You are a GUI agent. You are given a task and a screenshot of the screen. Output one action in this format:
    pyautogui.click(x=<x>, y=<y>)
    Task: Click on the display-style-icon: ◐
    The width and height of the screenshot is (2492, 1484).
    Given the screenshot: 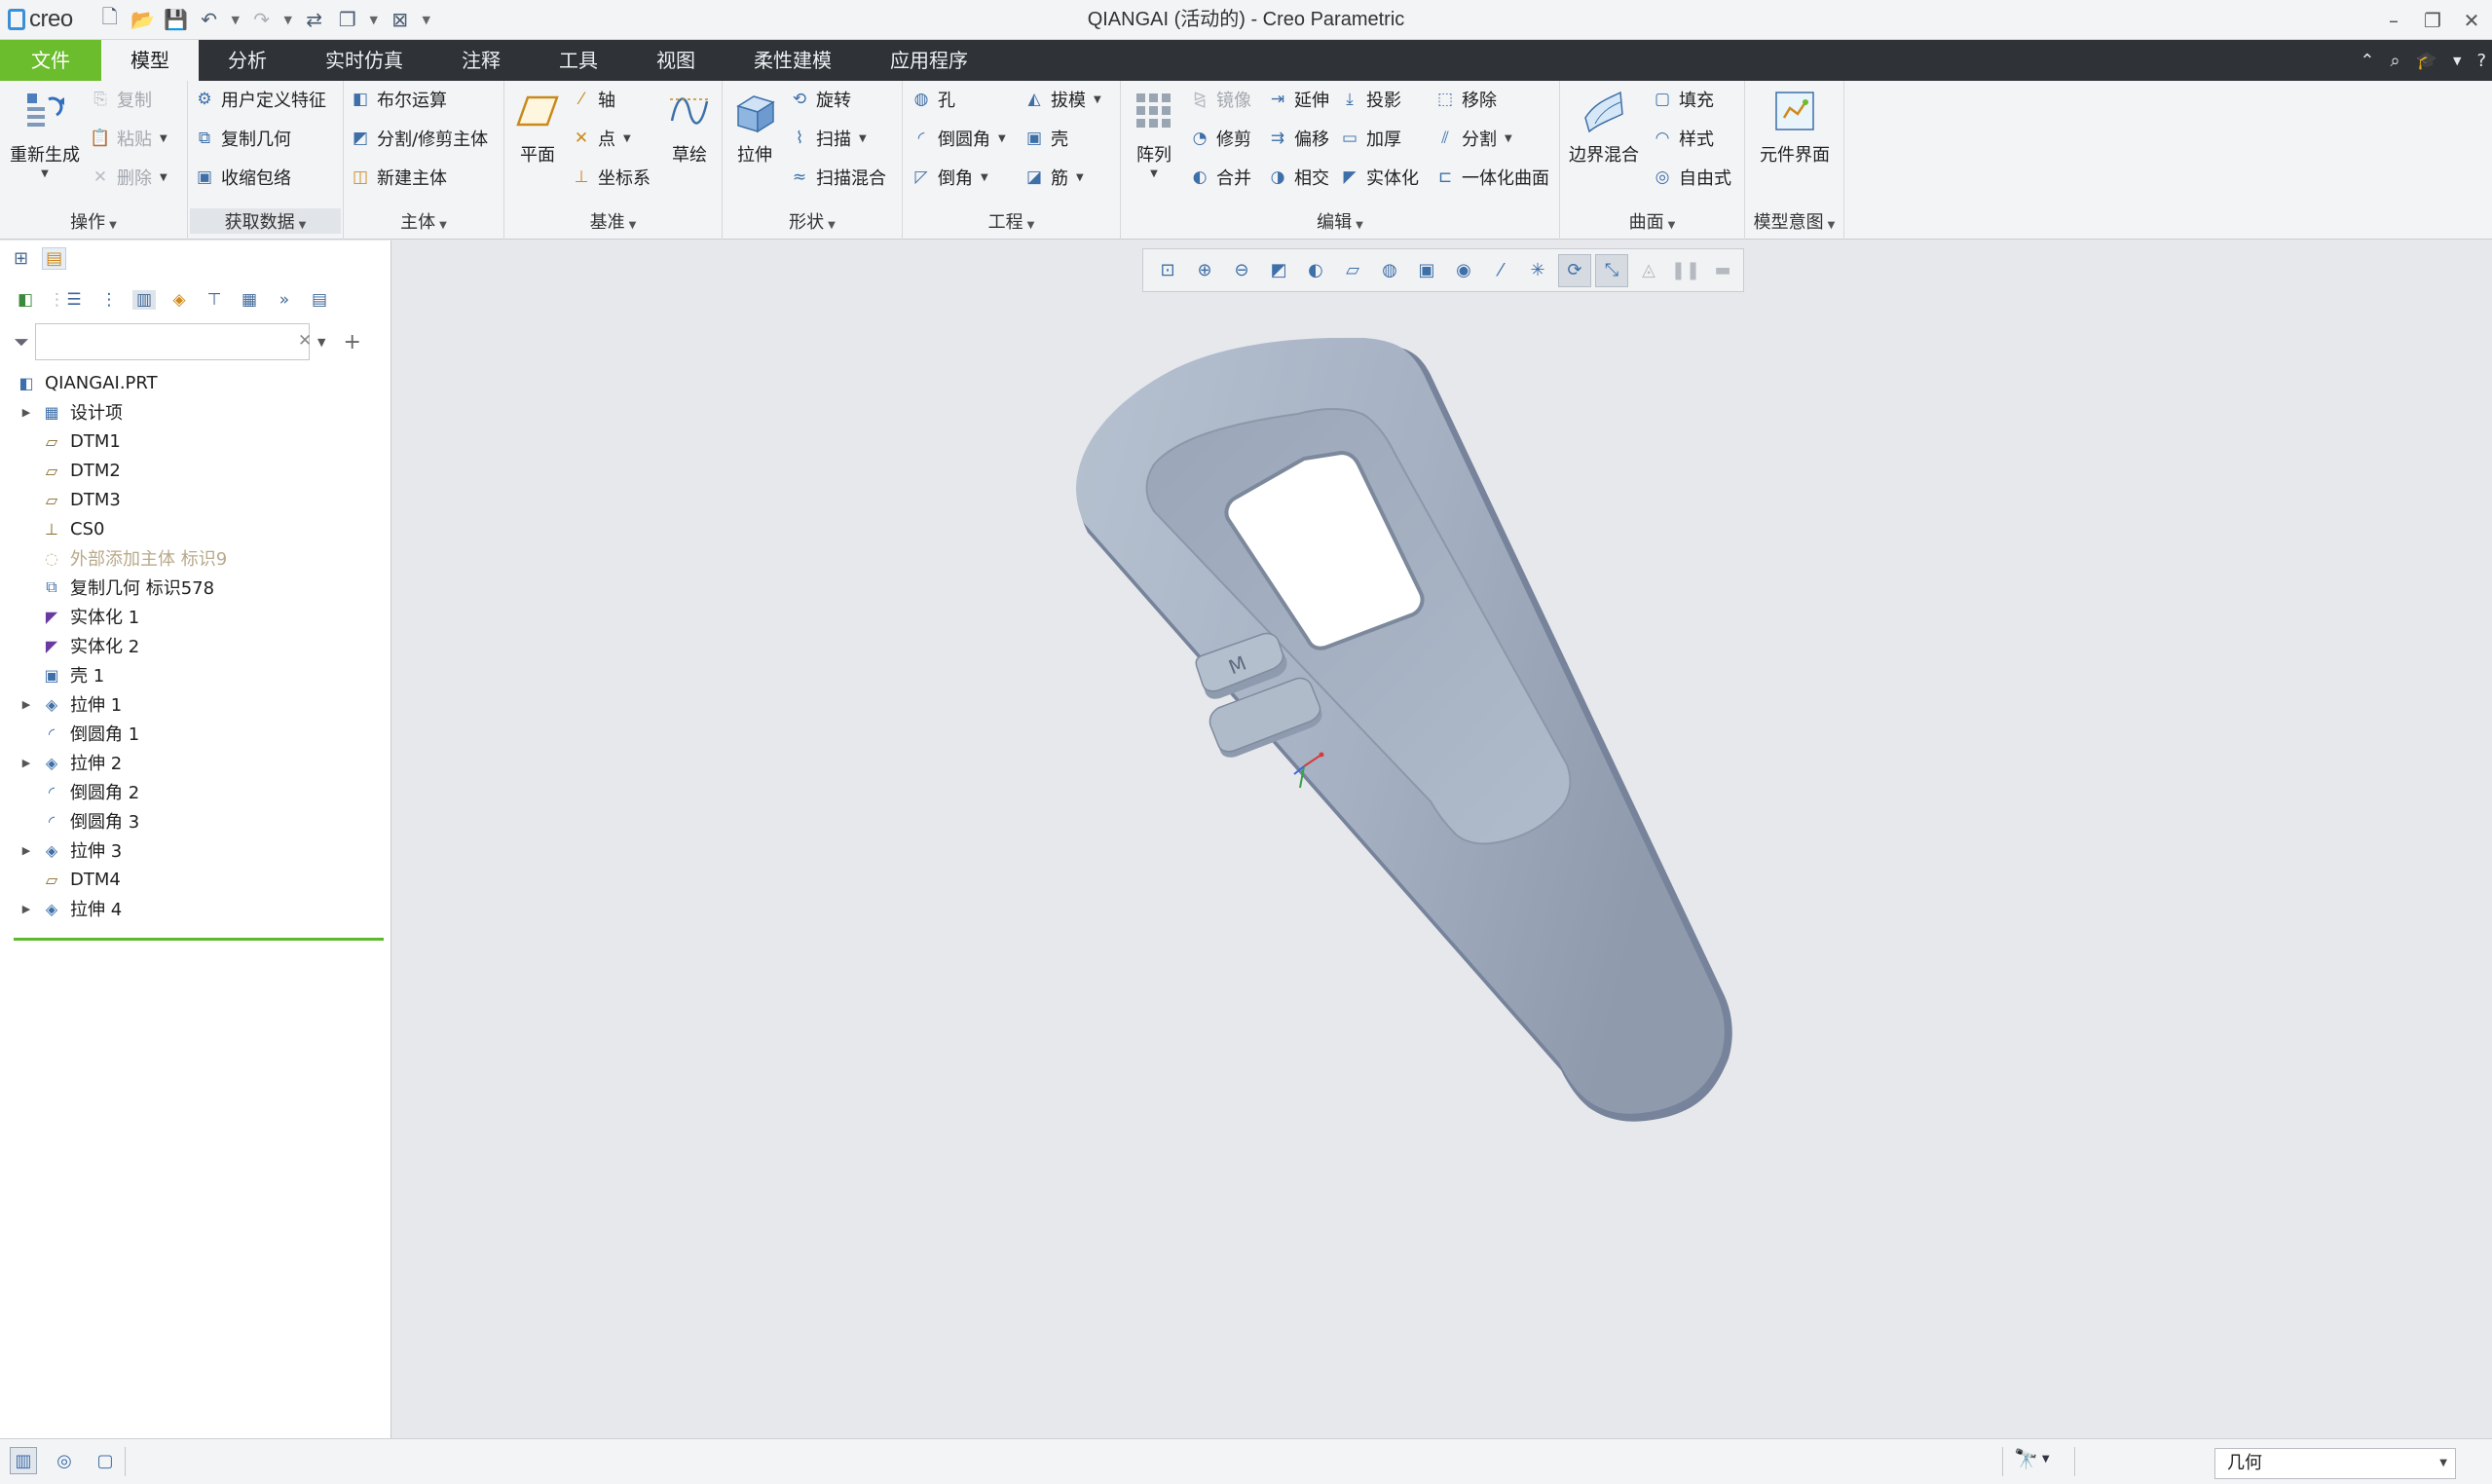 What is the action you would take?
    pyautogui.click(x=1315, y=270)
    